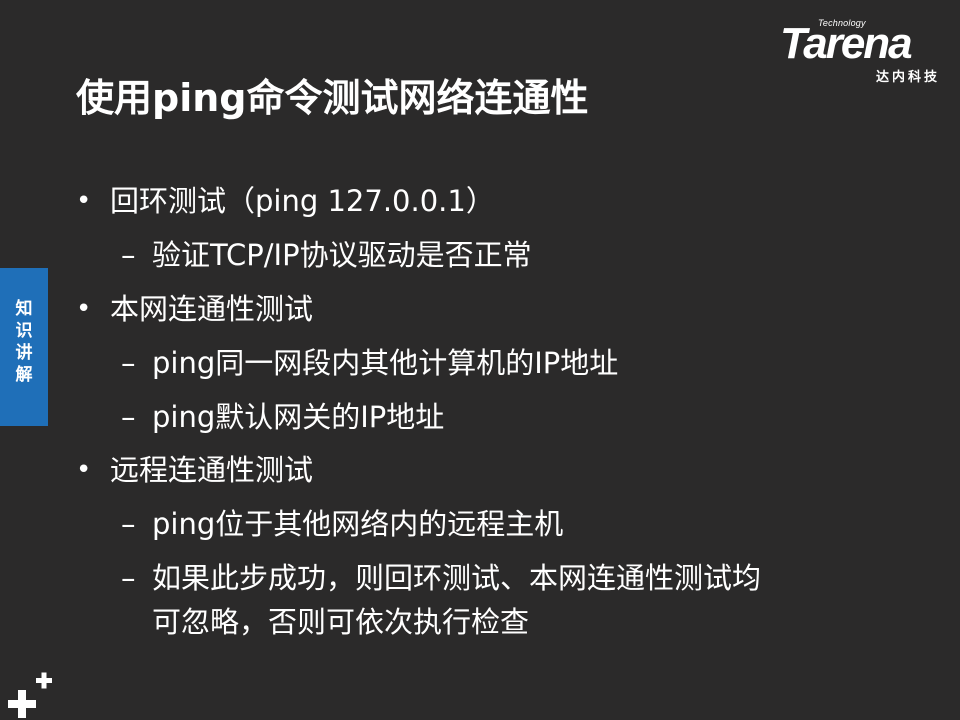 This screenshot has width=960, height=720. Describe the element at coordinates (358, 524) in the screenshot. I see `sub-bullet-ping-remote-host: ping位于其他网络内的远程主机` at that location.